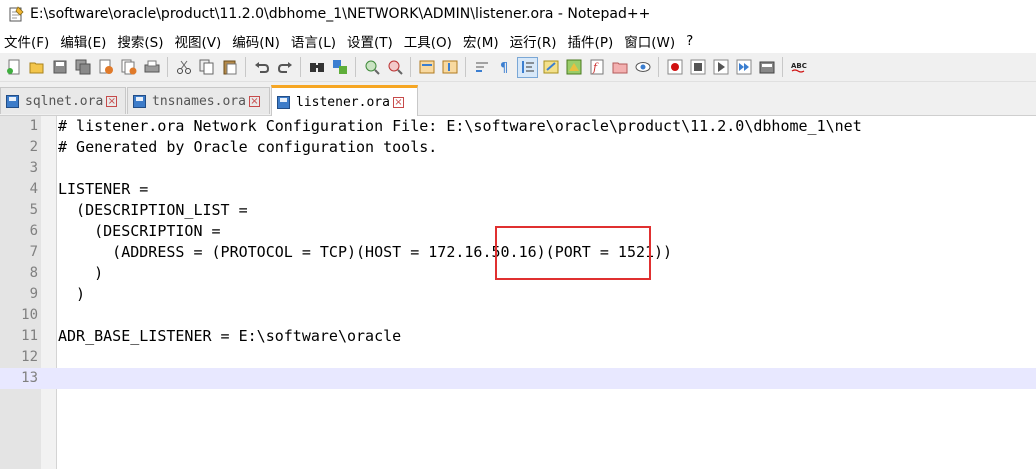 The image size is (1036, 469). Describe the element at coordinates (650, 41) in the screenshot. I see `menu-window: 窗口(W)` at that location.